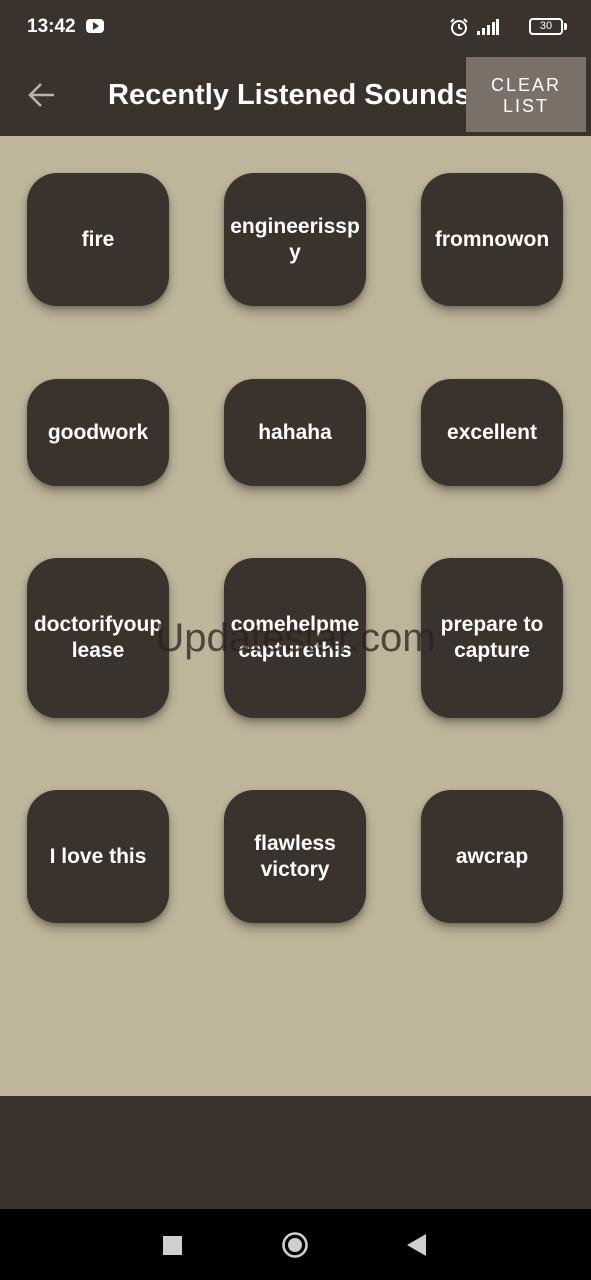  I want to click on recents-icon, so click(172, 1245).